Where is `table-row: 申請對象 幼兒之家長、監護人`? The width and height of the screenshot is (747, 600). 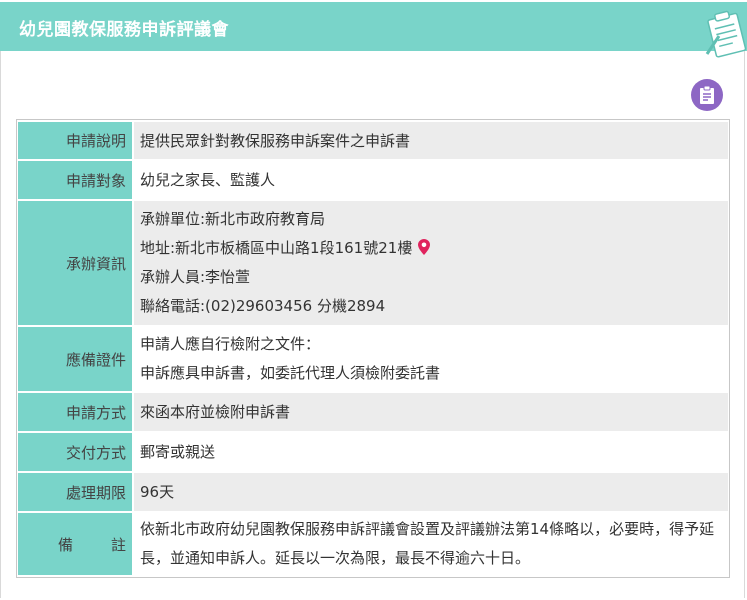 table-row: 申請對象 幼兒之家長、監護人 is located at coordinates (373, 180).